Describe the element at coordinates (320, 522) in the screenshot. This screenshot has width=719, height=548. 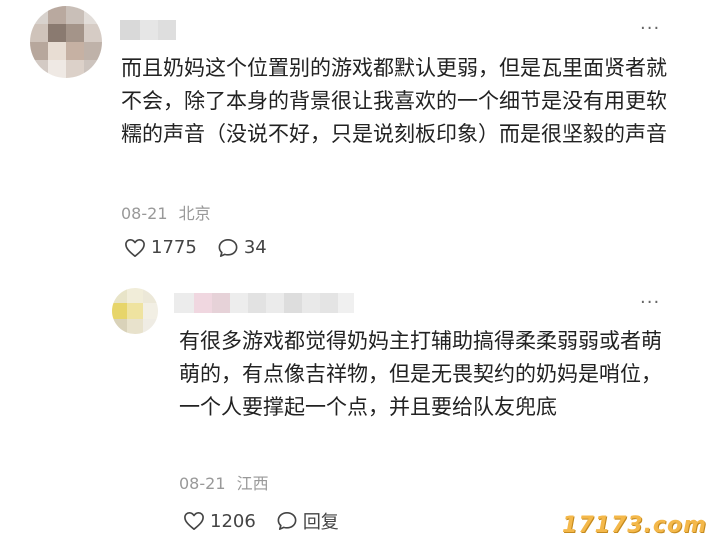
I see `reply-label: 回复` at that location.